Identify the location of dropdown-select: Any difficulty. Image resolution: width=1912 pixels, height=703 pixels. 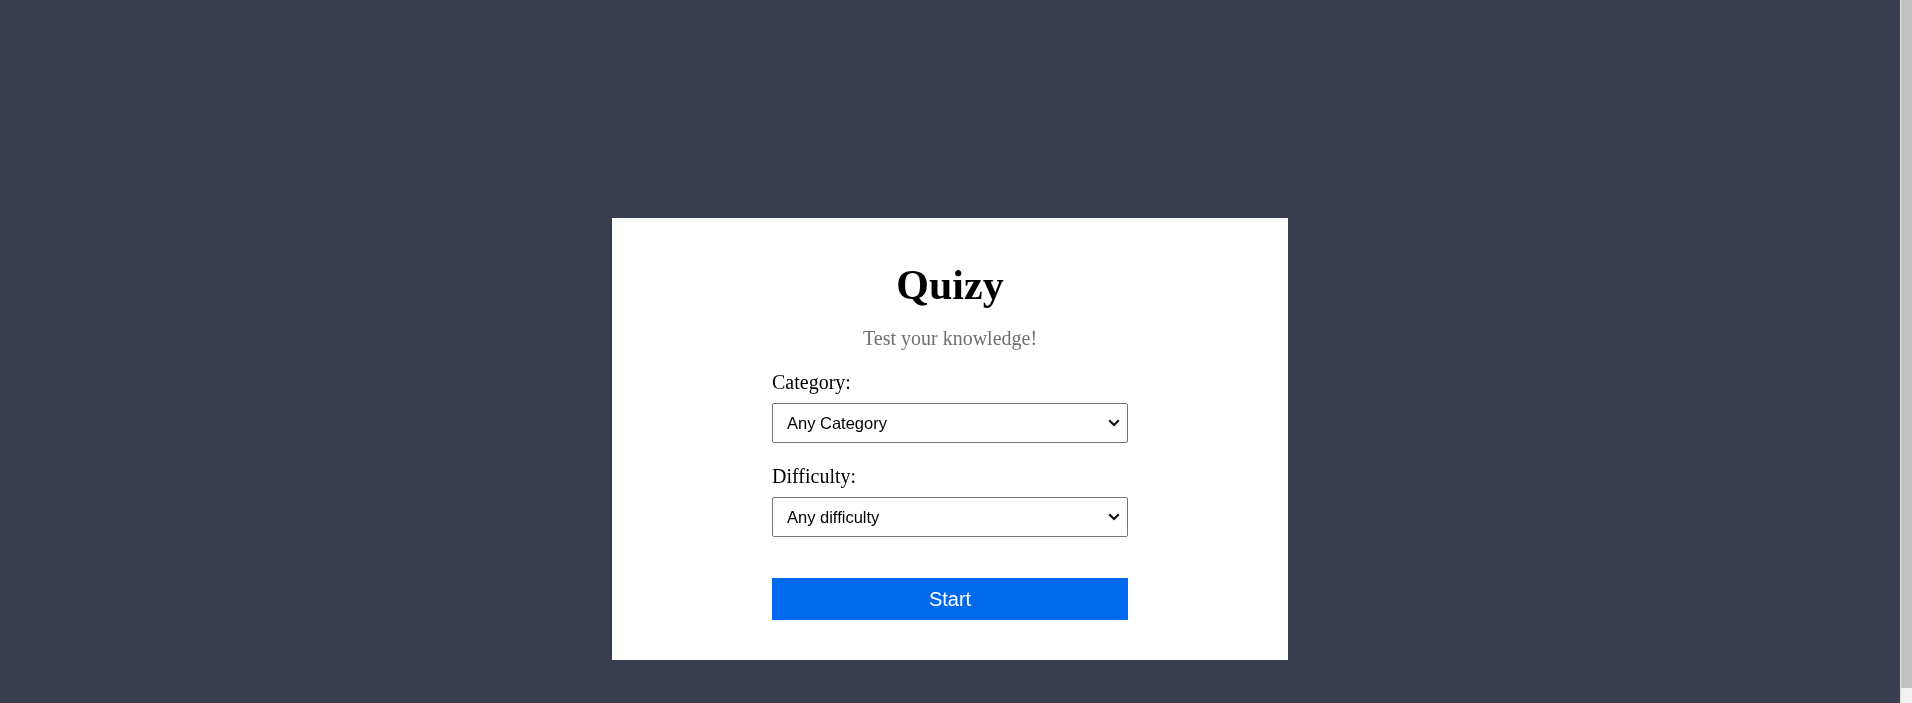
(950, 517).